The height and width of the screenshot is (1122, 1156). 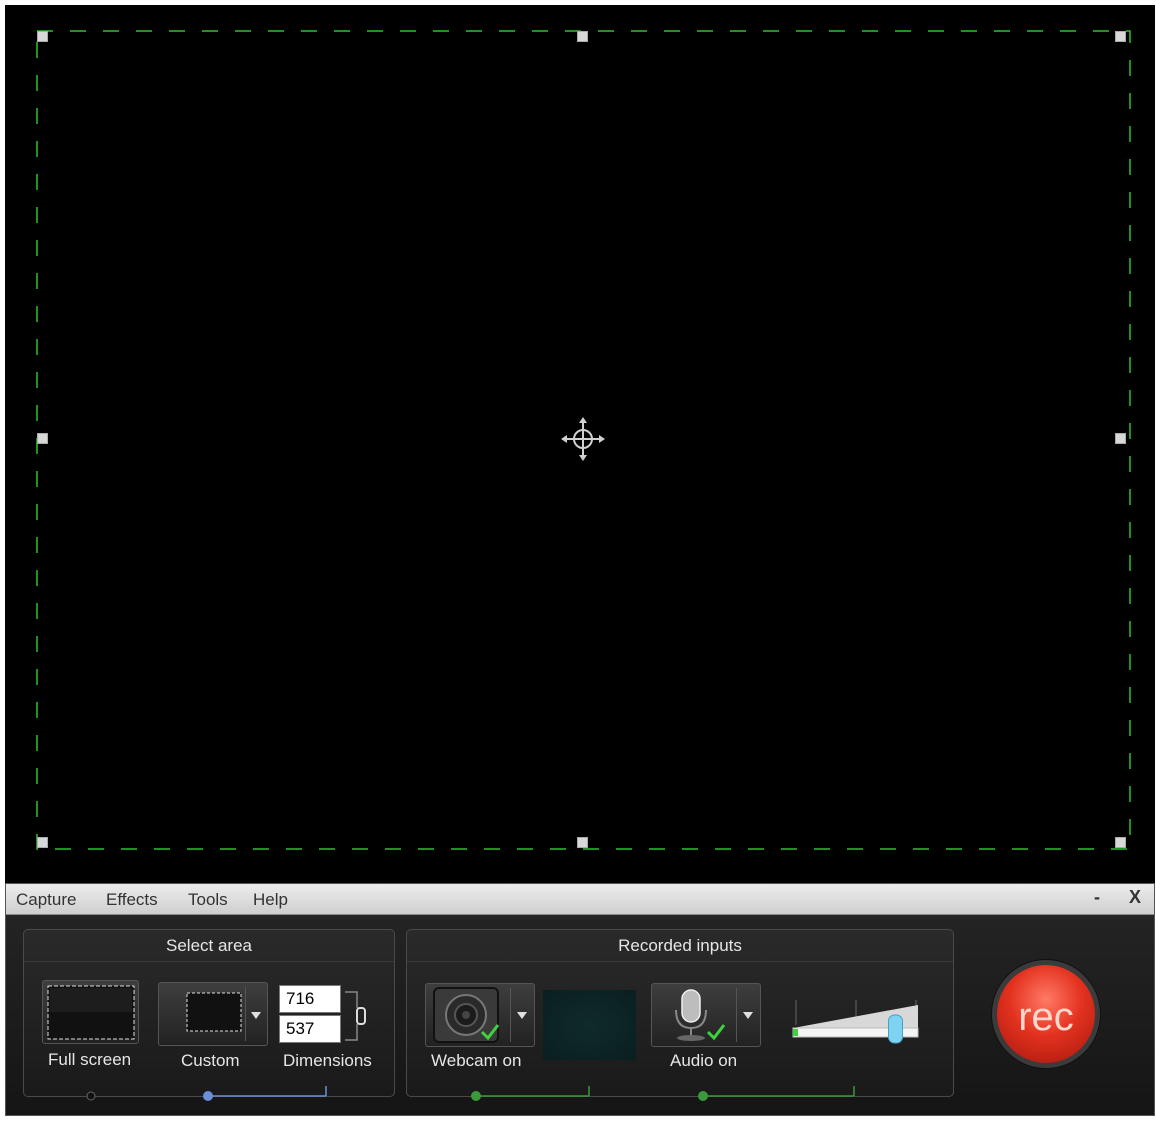 I want to click on minimize-button: -, so click(x=1097, y=897).